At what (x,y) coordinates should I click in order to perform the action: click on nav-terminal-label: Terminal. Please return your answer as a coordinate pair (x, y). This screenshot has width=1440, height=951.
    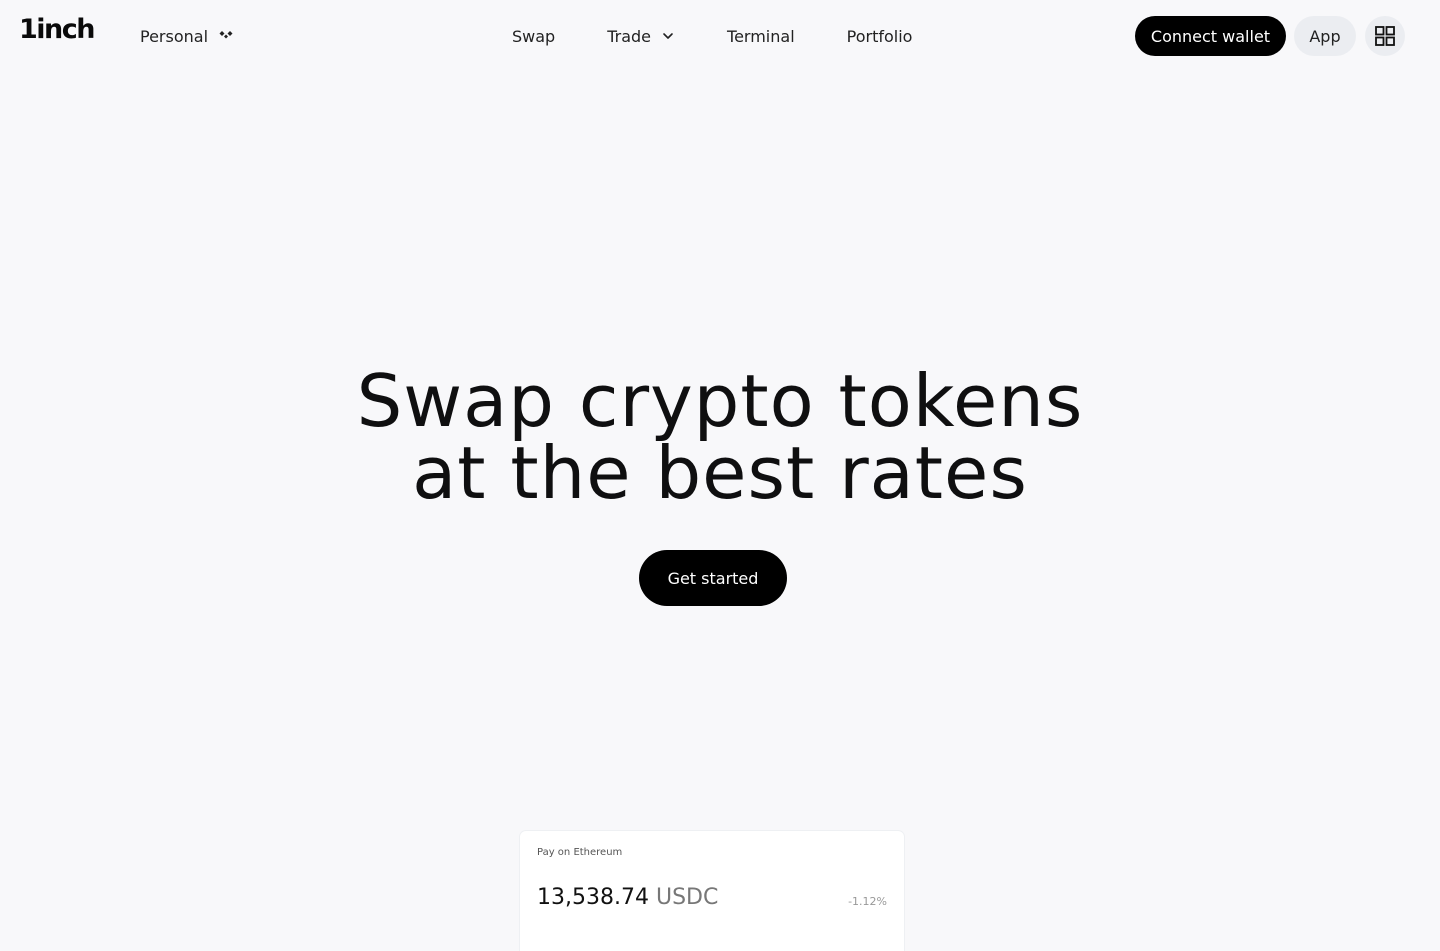
    Looking at the image, I should click on (761, 36).